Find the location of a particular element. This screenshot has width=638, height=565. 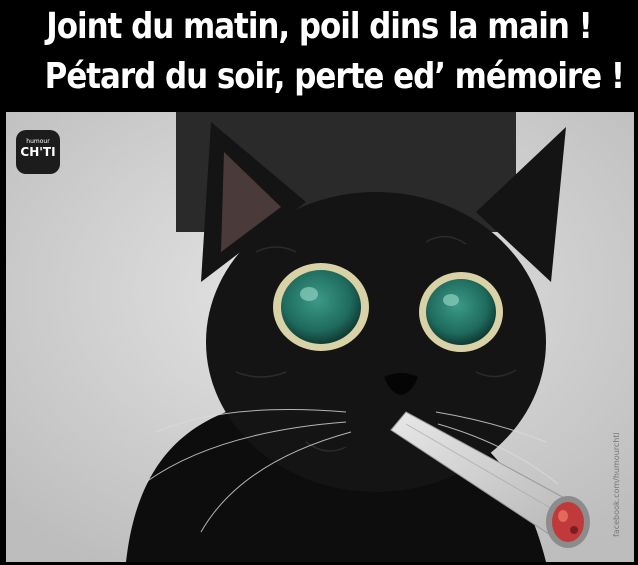

humour-chti-logo: humour CH'TI is located at coordinates (38, 152).